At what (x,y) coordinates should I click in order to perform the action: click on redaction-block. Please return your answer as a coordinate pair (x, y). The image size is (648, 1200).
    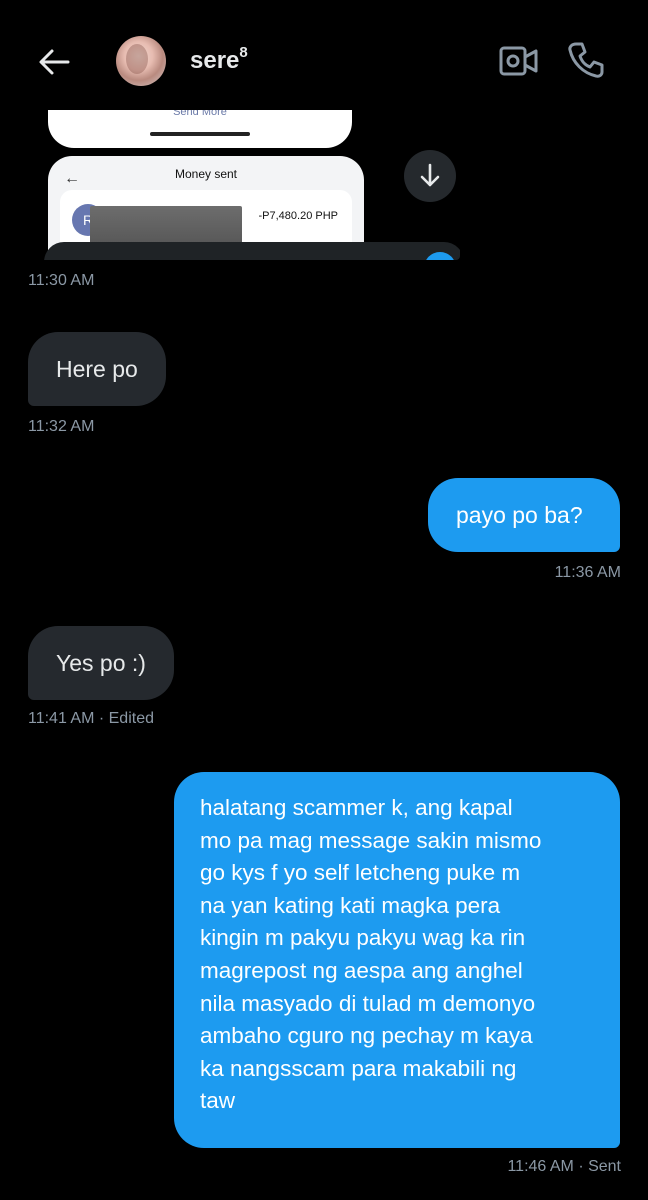
    Looking at the image, I should click on (166, 226).